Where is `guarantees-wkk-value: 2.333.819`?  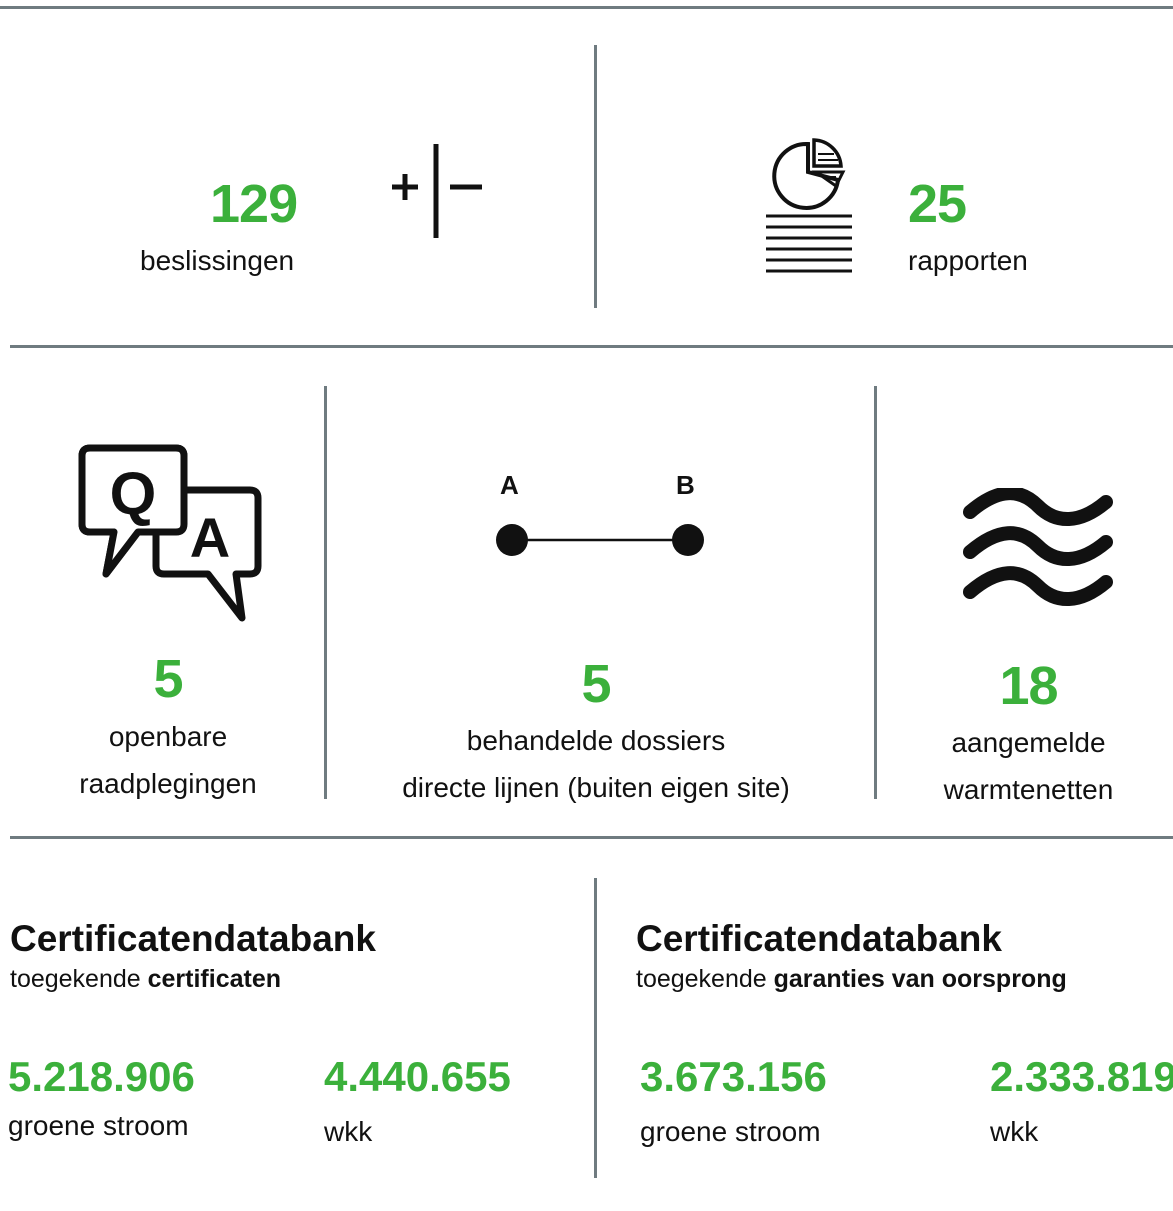
guarantees-wkk-value: 2.333.819 is located at coordinates (1081, 1076).